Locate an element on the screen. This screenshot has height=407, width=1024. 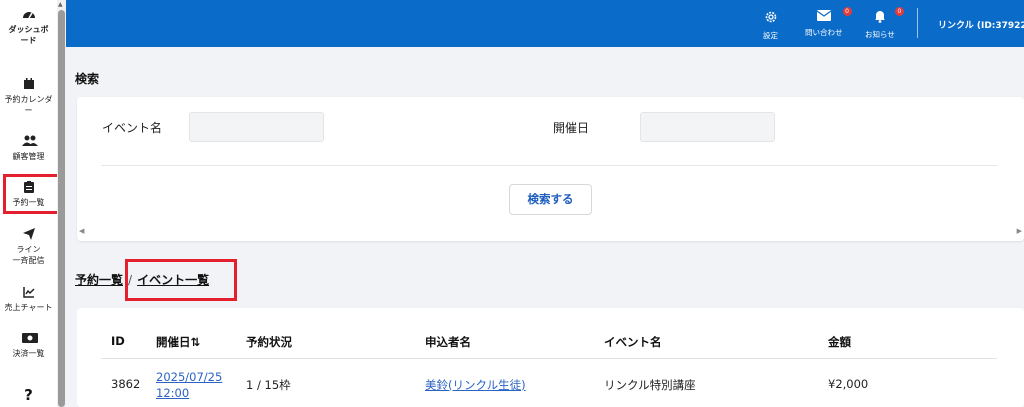
sidebar-item-label: ライン 一斉配信 is located at coordinates (28, 255).